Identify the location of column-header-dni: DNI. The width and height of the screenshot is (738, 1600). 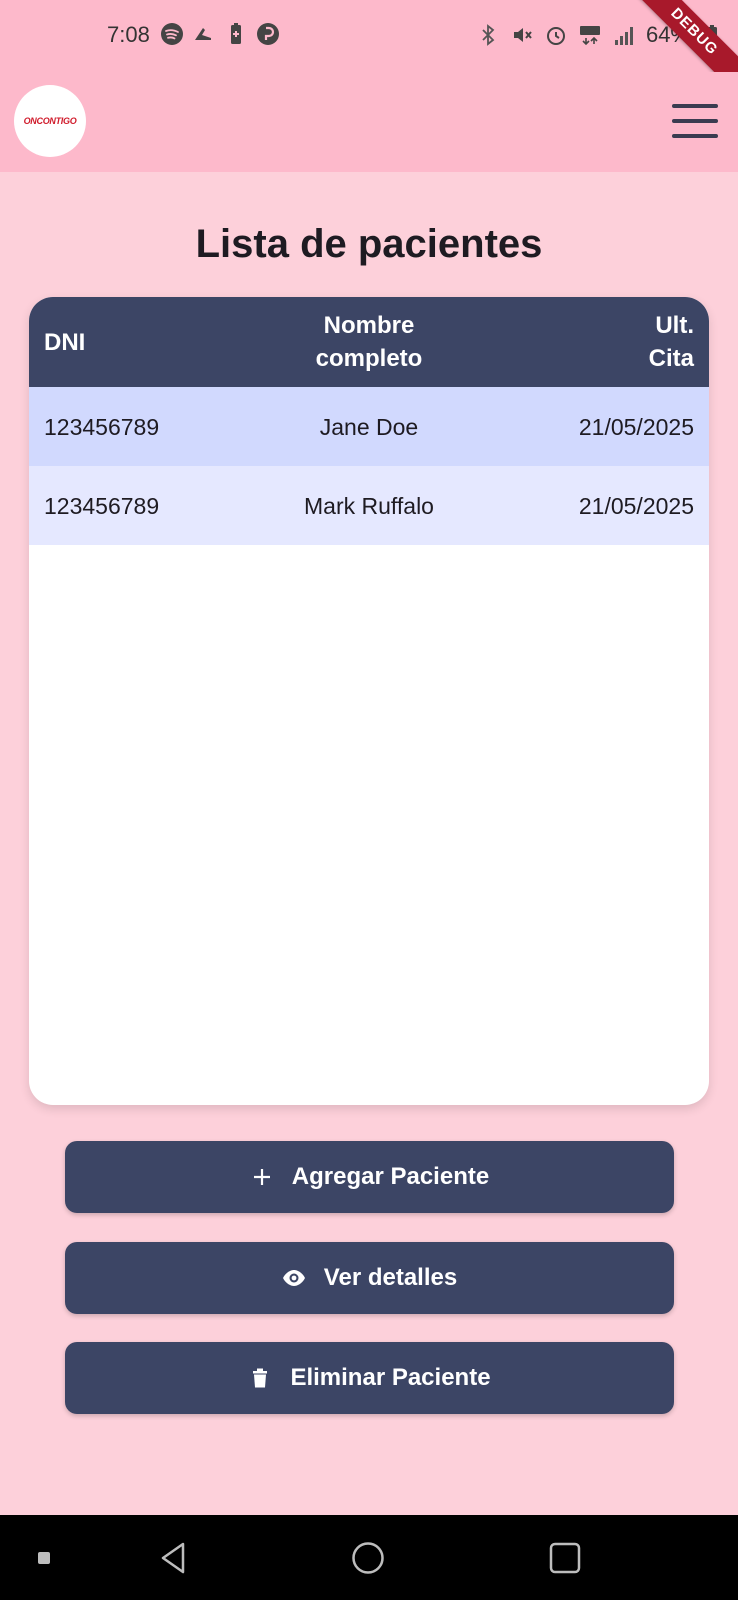
(65, 342).